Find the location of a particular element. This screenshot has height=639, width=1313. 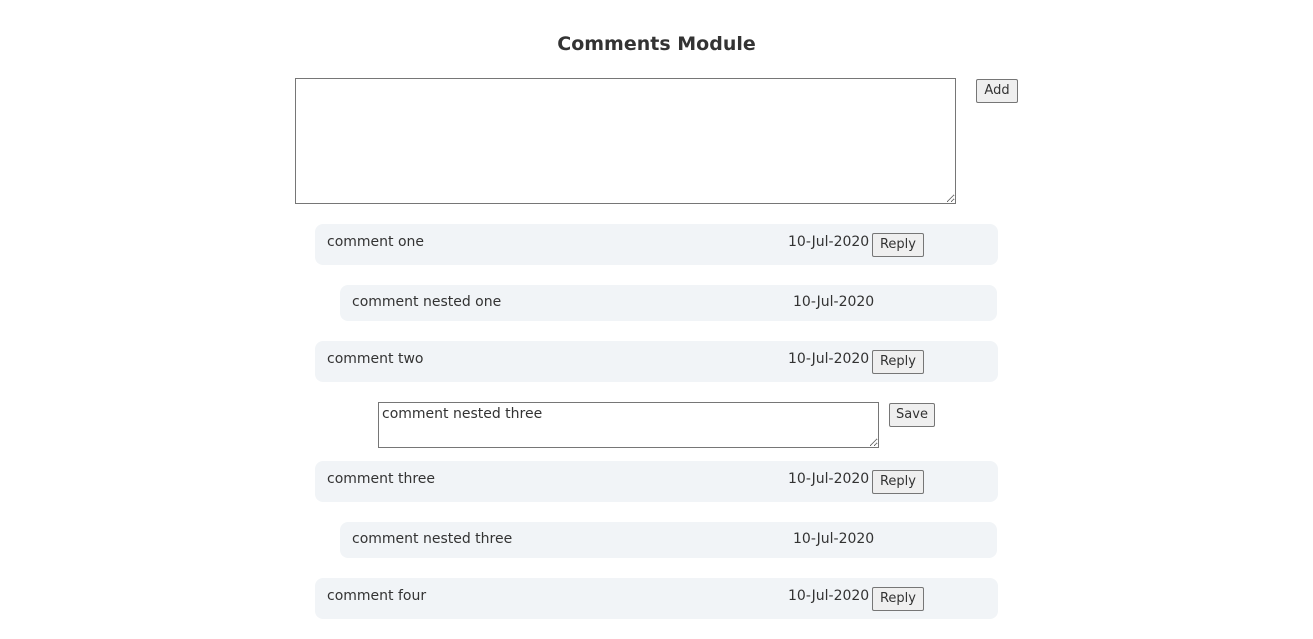

add-button: Add is located at coordinates (997, 91).